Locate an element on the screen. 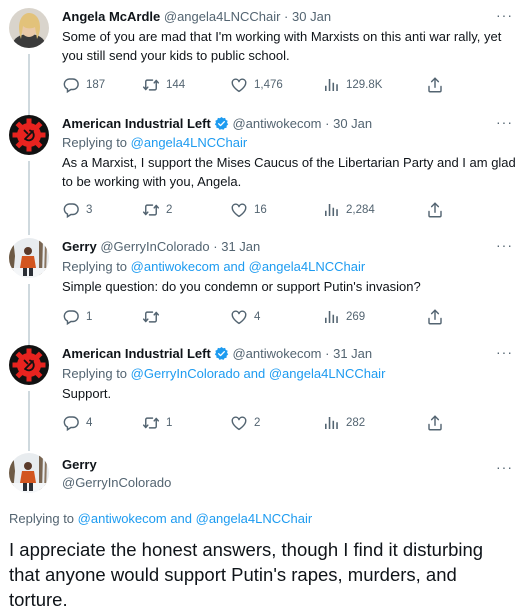 The image size is (523, 615). tweet-header: Angela McArdle @angela4LNCChair · 30 Jan is located at coordinates (196, 17).